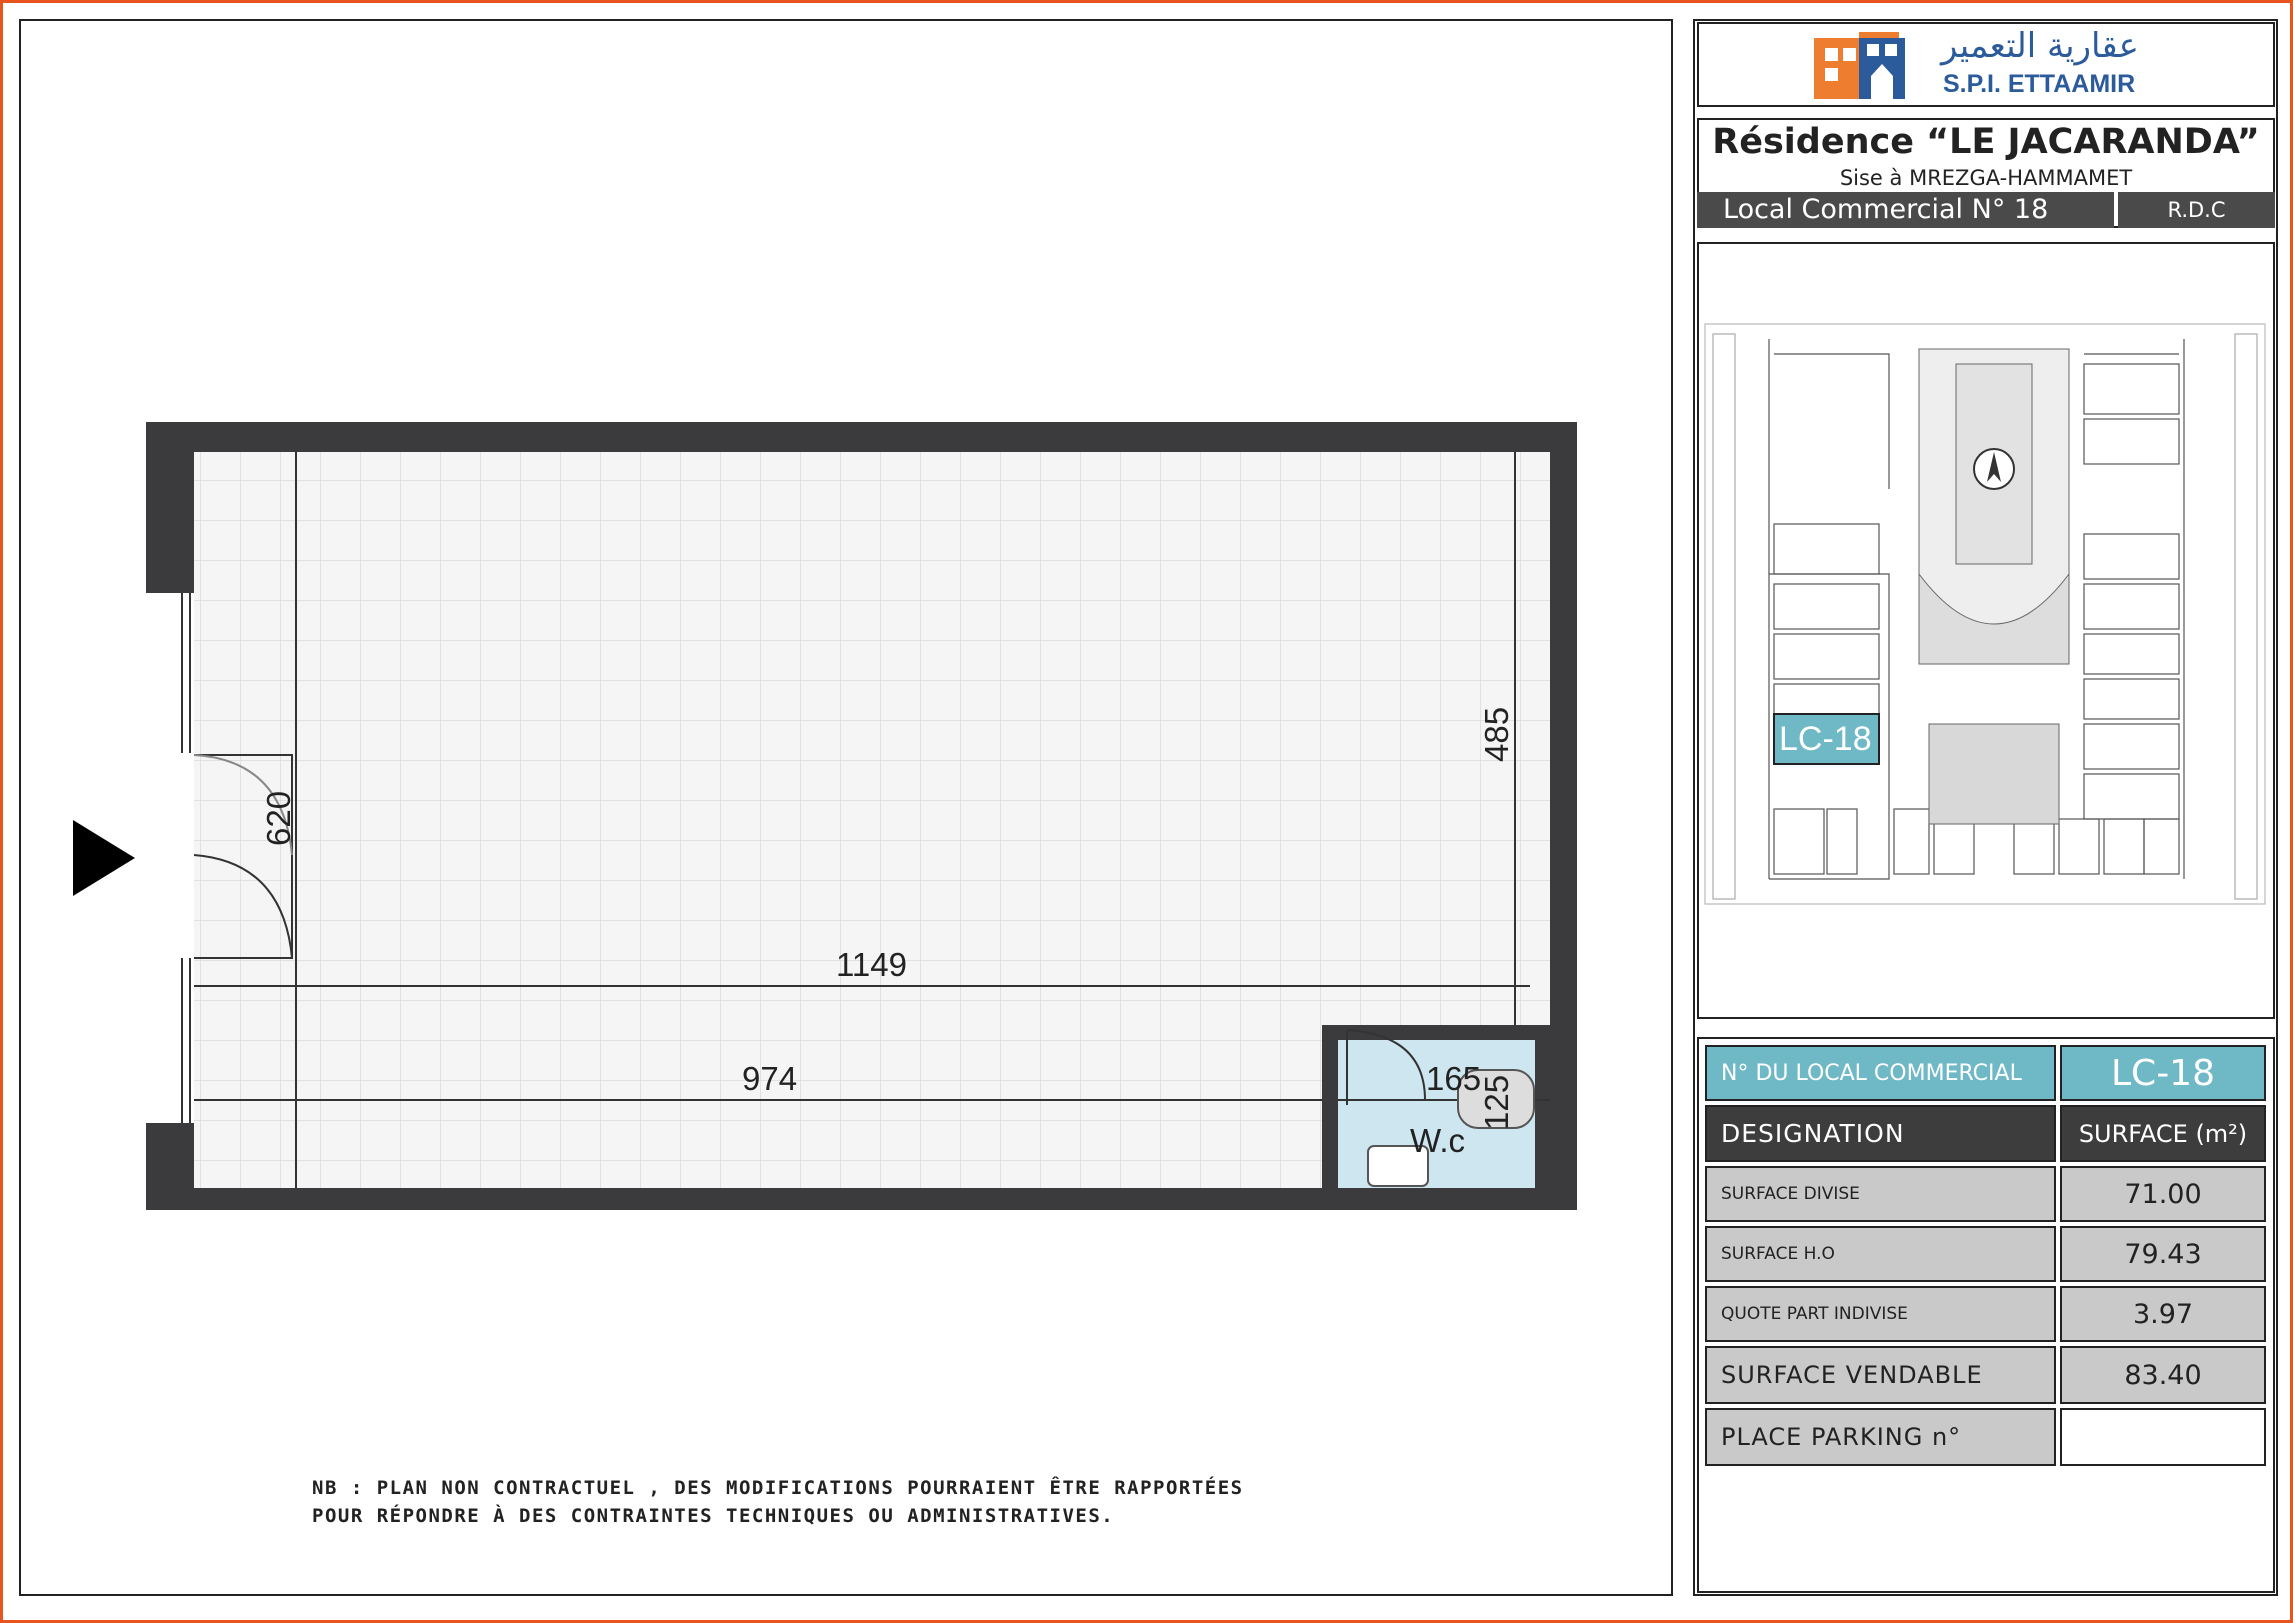 The width and height of the screenshot is (2293, 1623). What do you see at coordinates (1825, 739) in the screenshot?
I see `lc-18-label: LC-18` at bounding box center [1825, 739].